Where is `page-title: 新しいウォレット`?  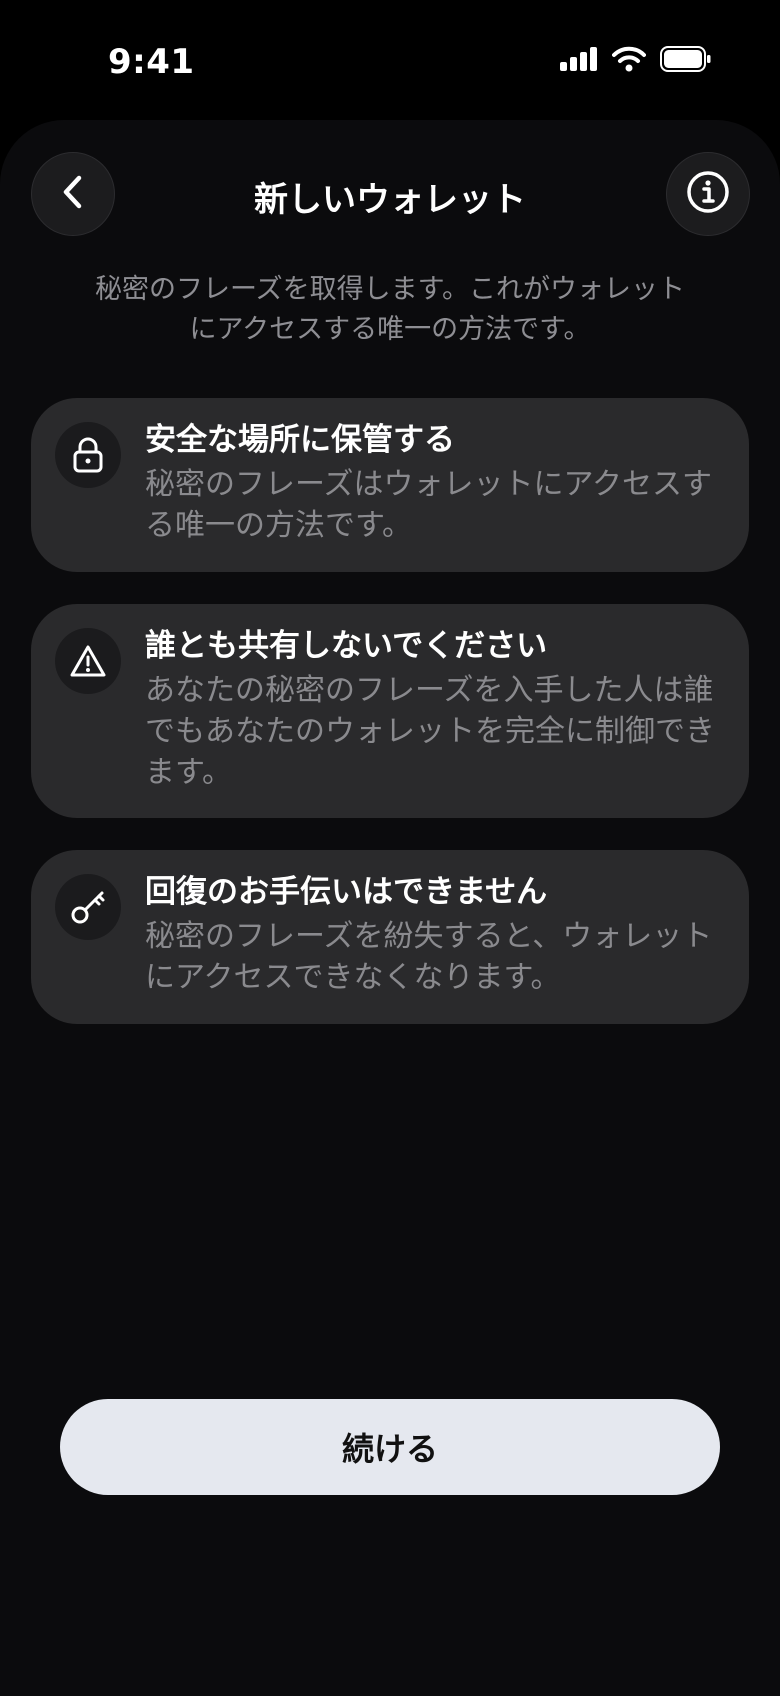 page-title: 新しいウォレット is located at coordinates (390, 200).